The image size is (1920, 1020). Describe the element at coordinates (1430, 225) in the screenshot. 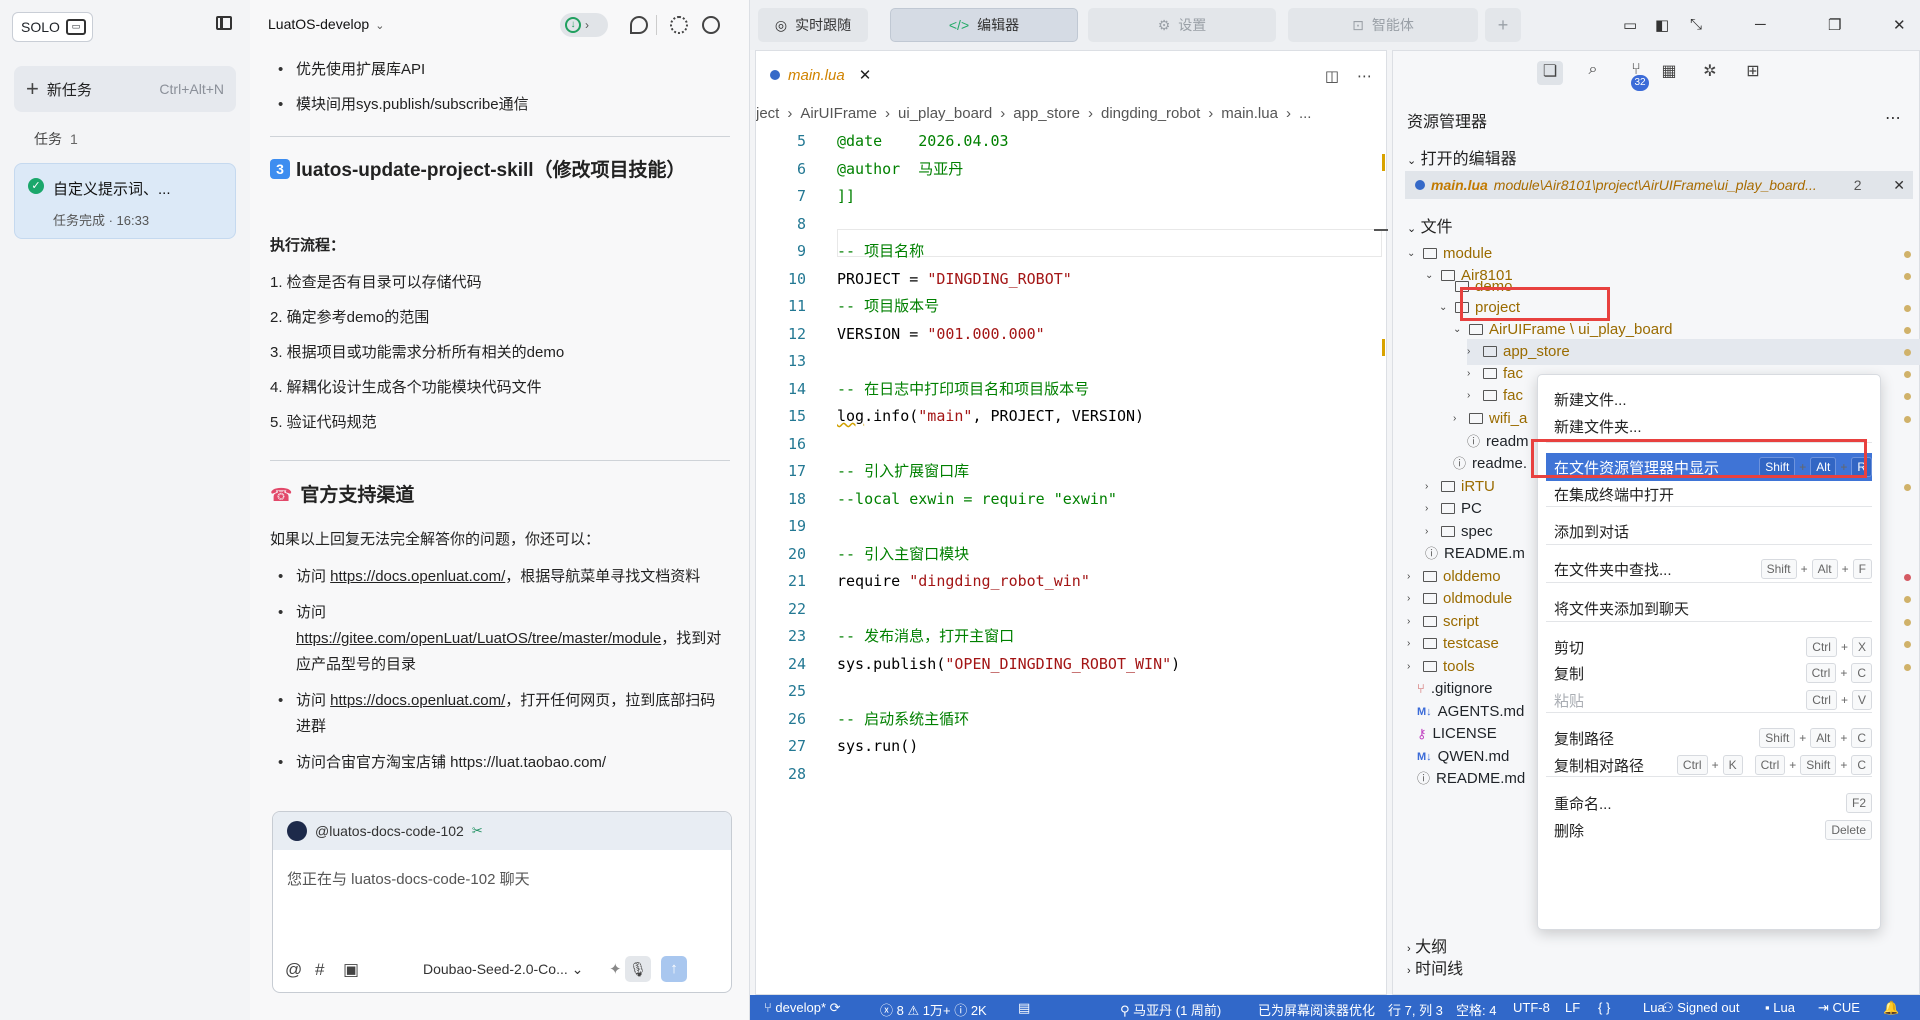

I see `files-section: ⌄ 文件` at that location.